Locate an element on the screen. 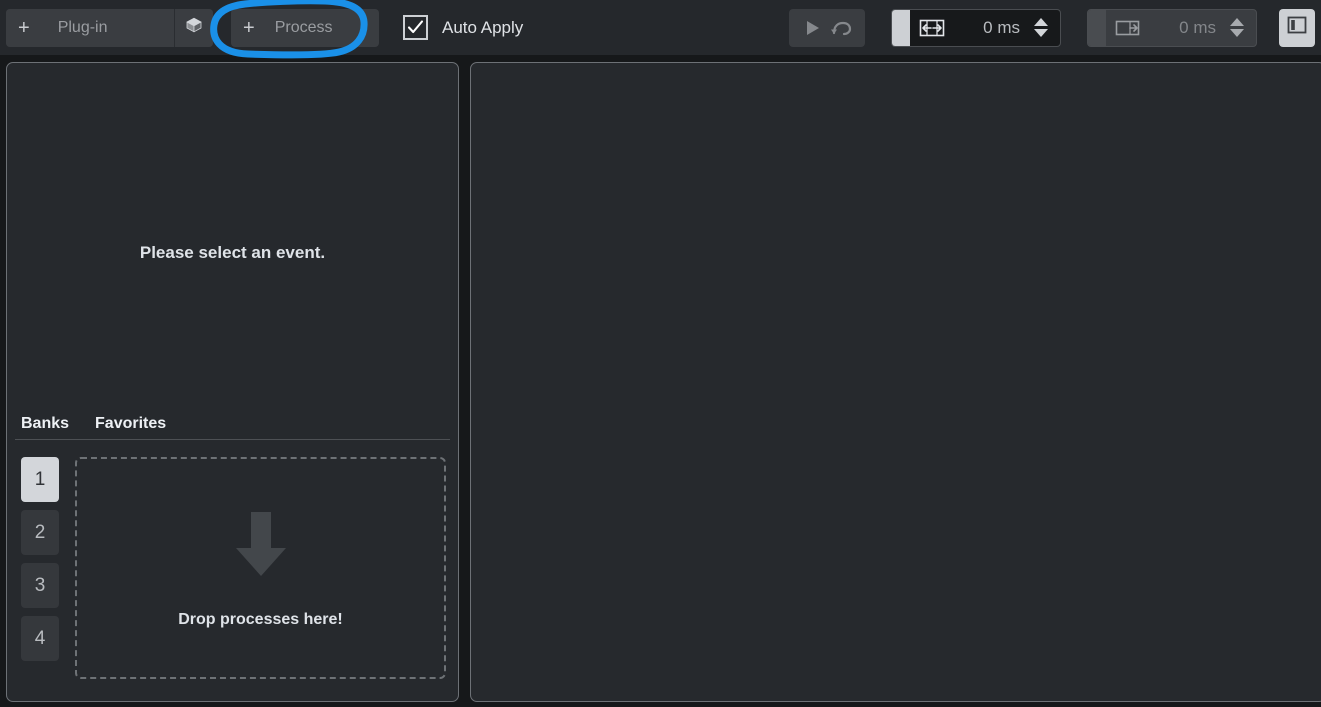  checkbox-box is located at coordinates (415, 27).